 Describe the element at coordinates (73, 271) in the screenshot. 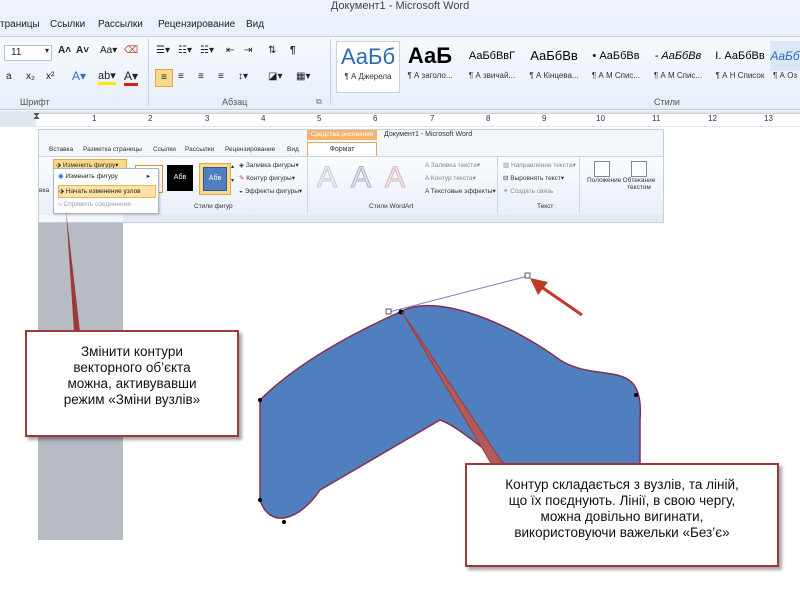

I see `callout-left-pointer` at that location.